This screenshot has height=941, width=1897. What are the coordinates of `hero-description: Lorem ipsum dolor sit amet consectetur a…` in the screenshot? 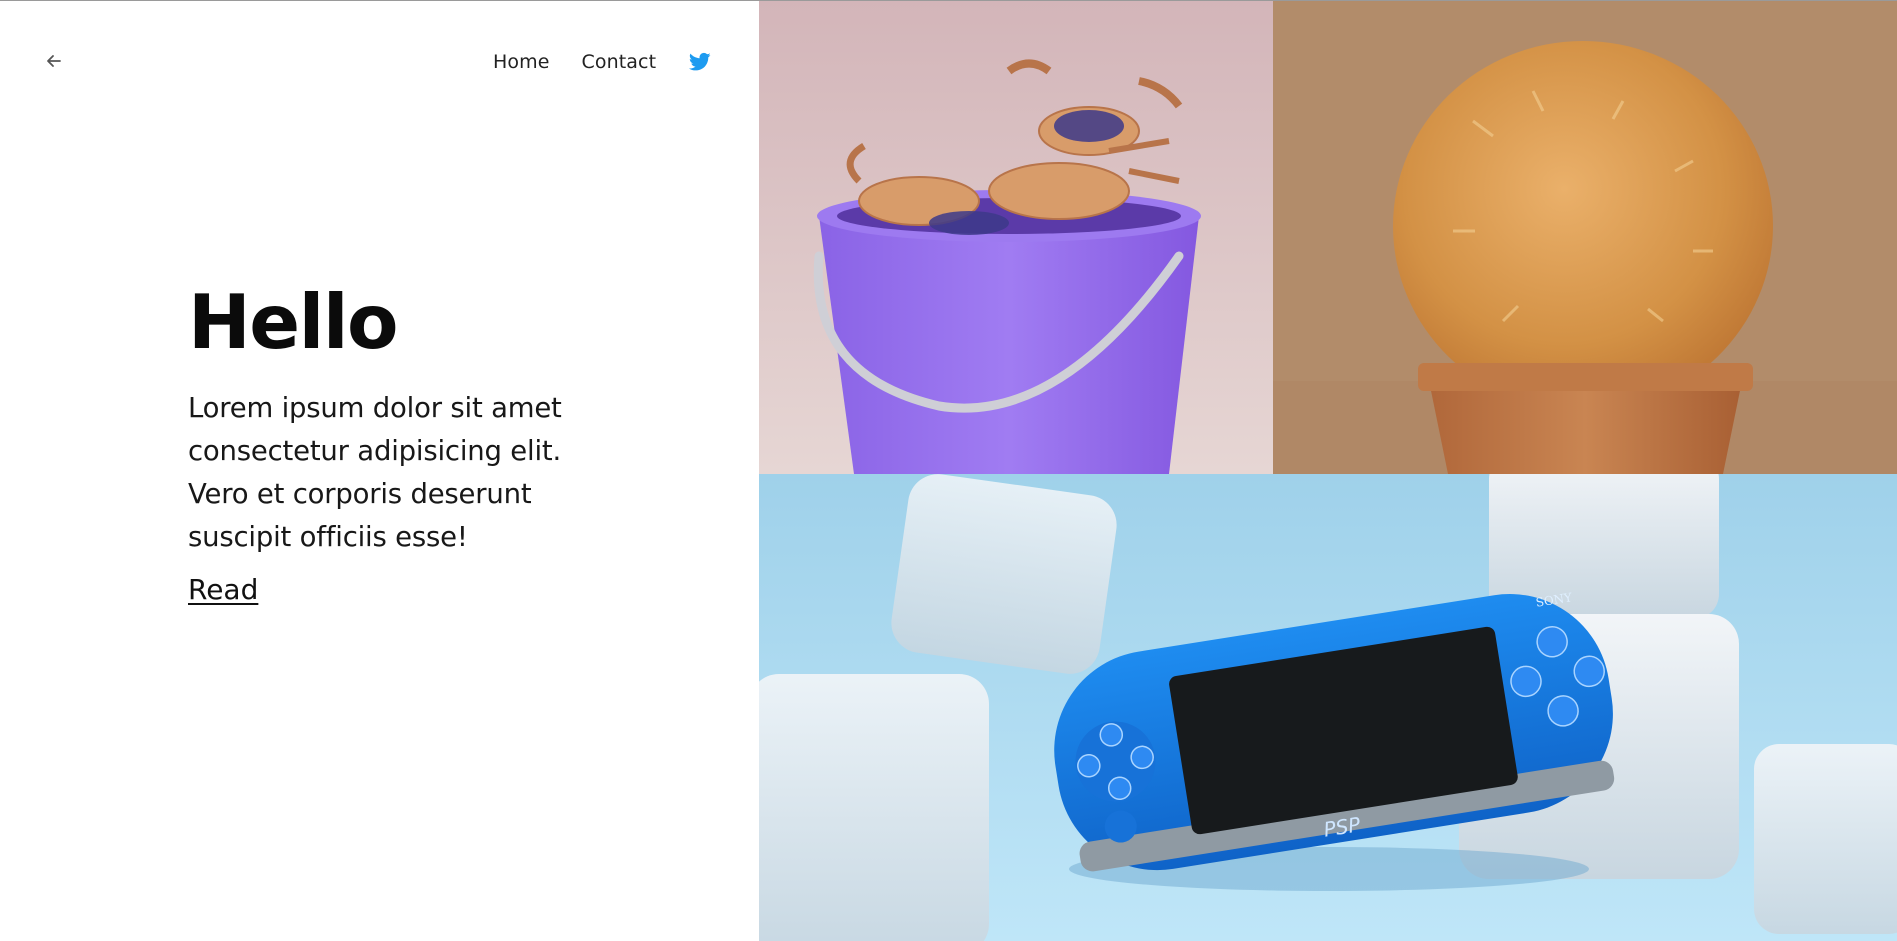 It's located at (375, 472).